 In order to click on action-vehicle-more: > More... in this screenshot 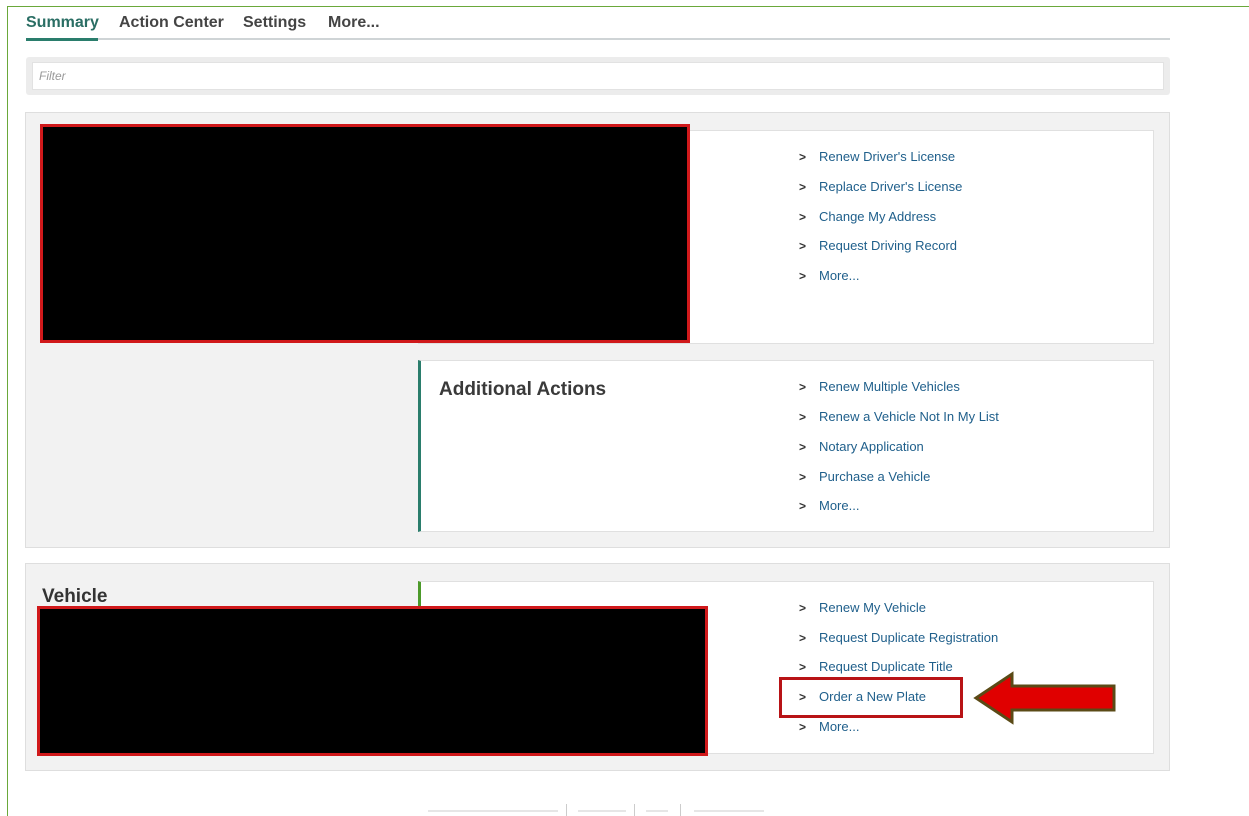, I will do `click(829, 726)`.